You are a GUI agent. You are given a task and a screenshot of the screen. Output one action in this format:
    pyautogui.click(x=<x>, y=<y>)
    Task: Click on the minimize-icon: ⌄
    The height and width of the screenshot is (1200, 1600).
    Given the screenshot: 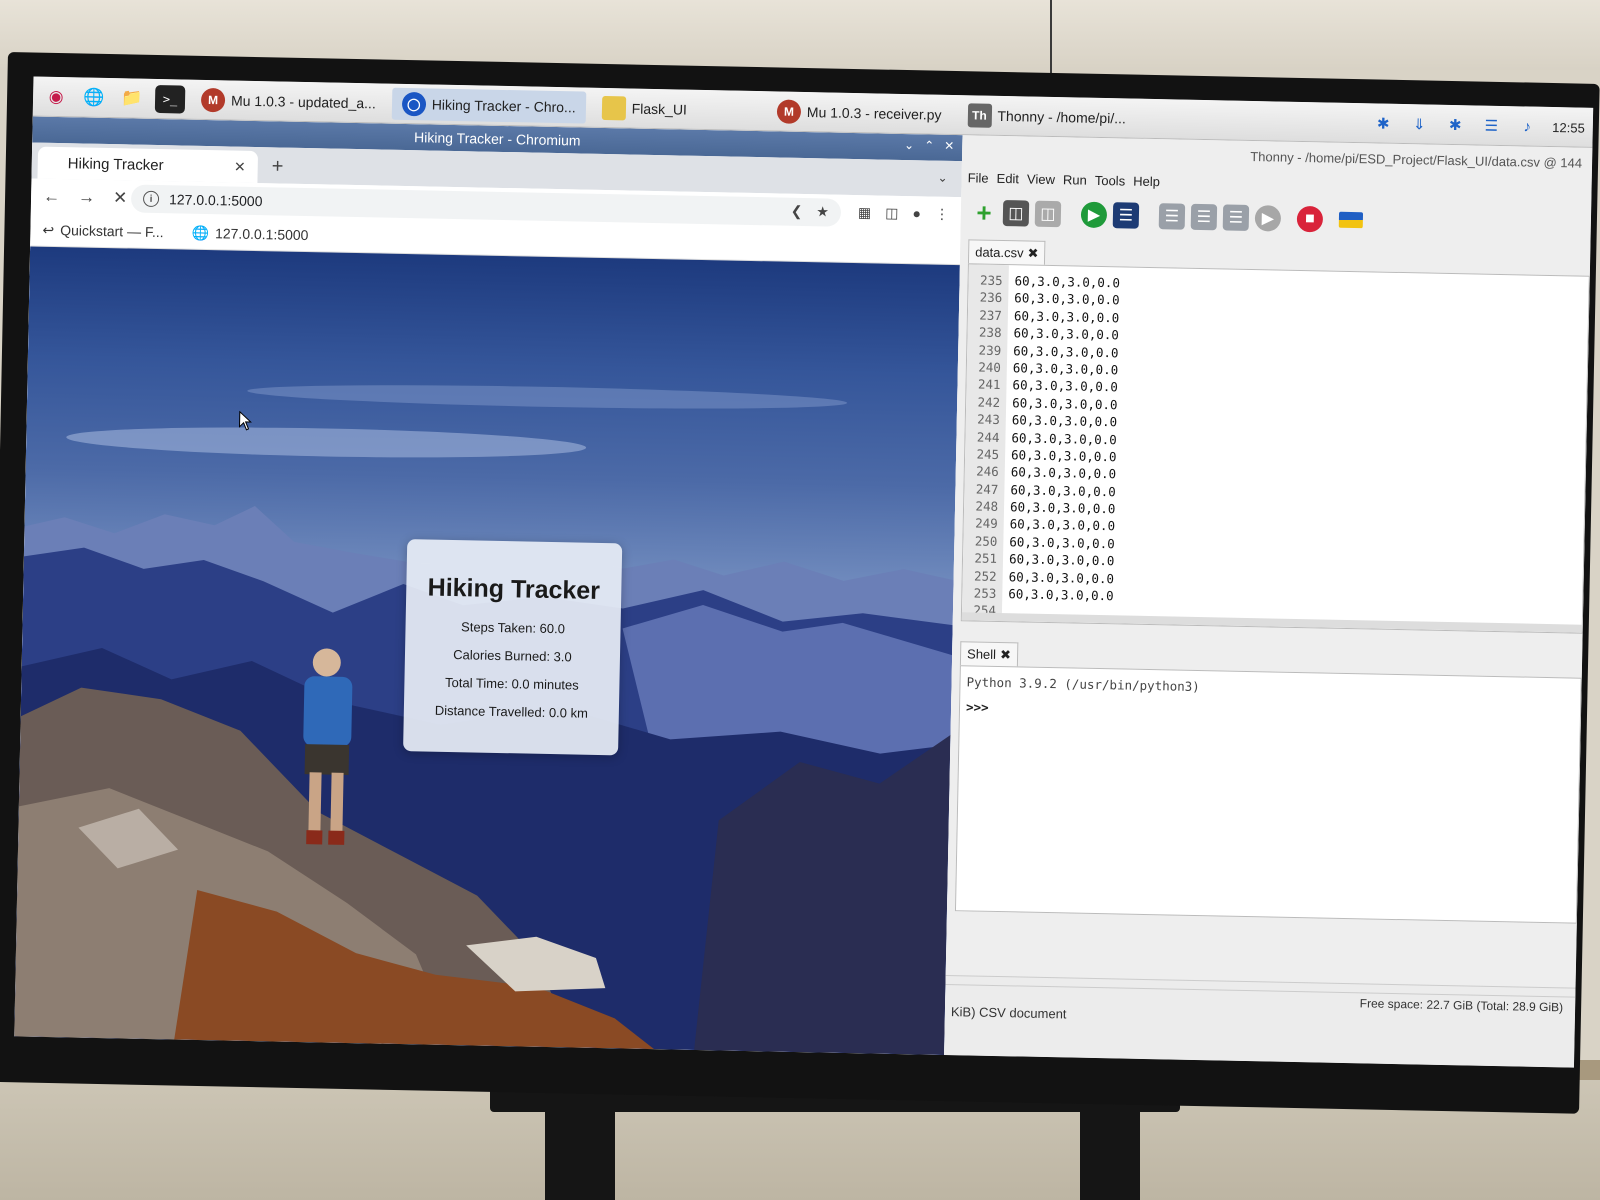 What is the action you would take?
    pyautogui.click(x=909, y=145)
    